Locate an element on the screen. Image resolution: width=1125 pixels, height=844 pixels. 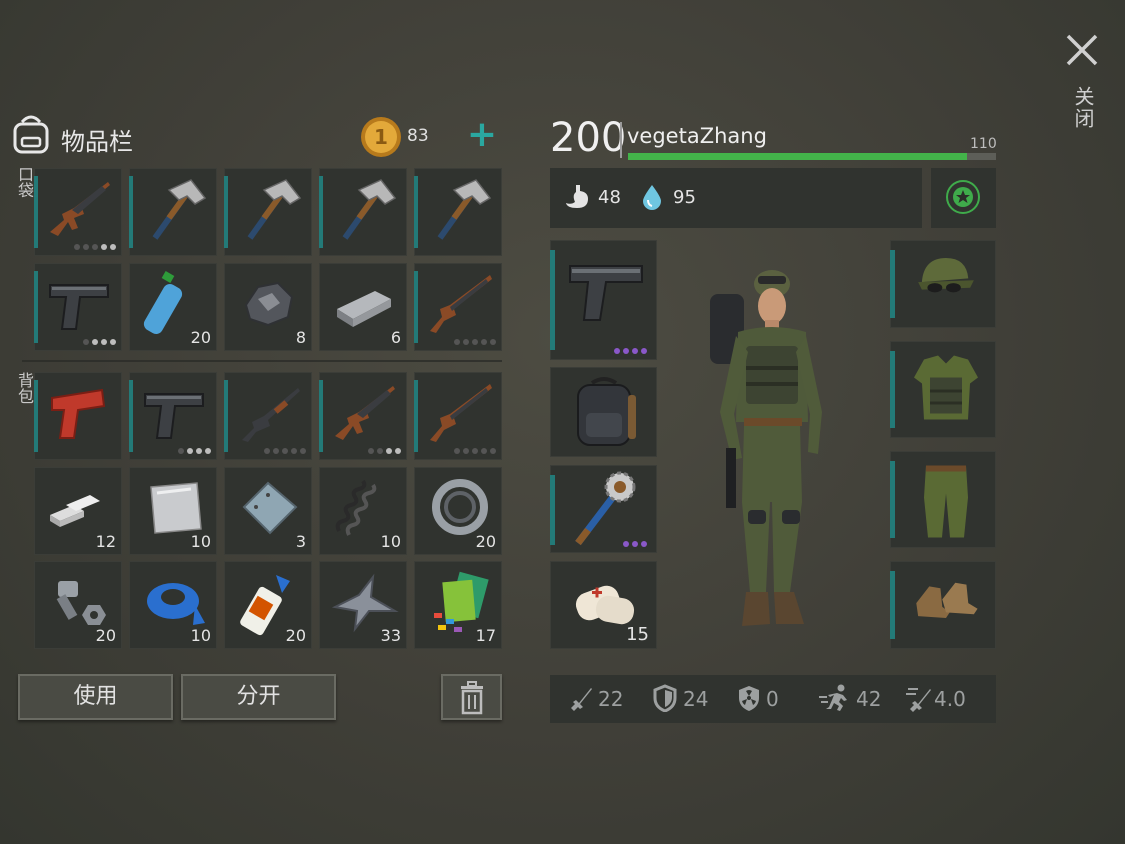
player-level: 200 is located at coordinates (588, 138).